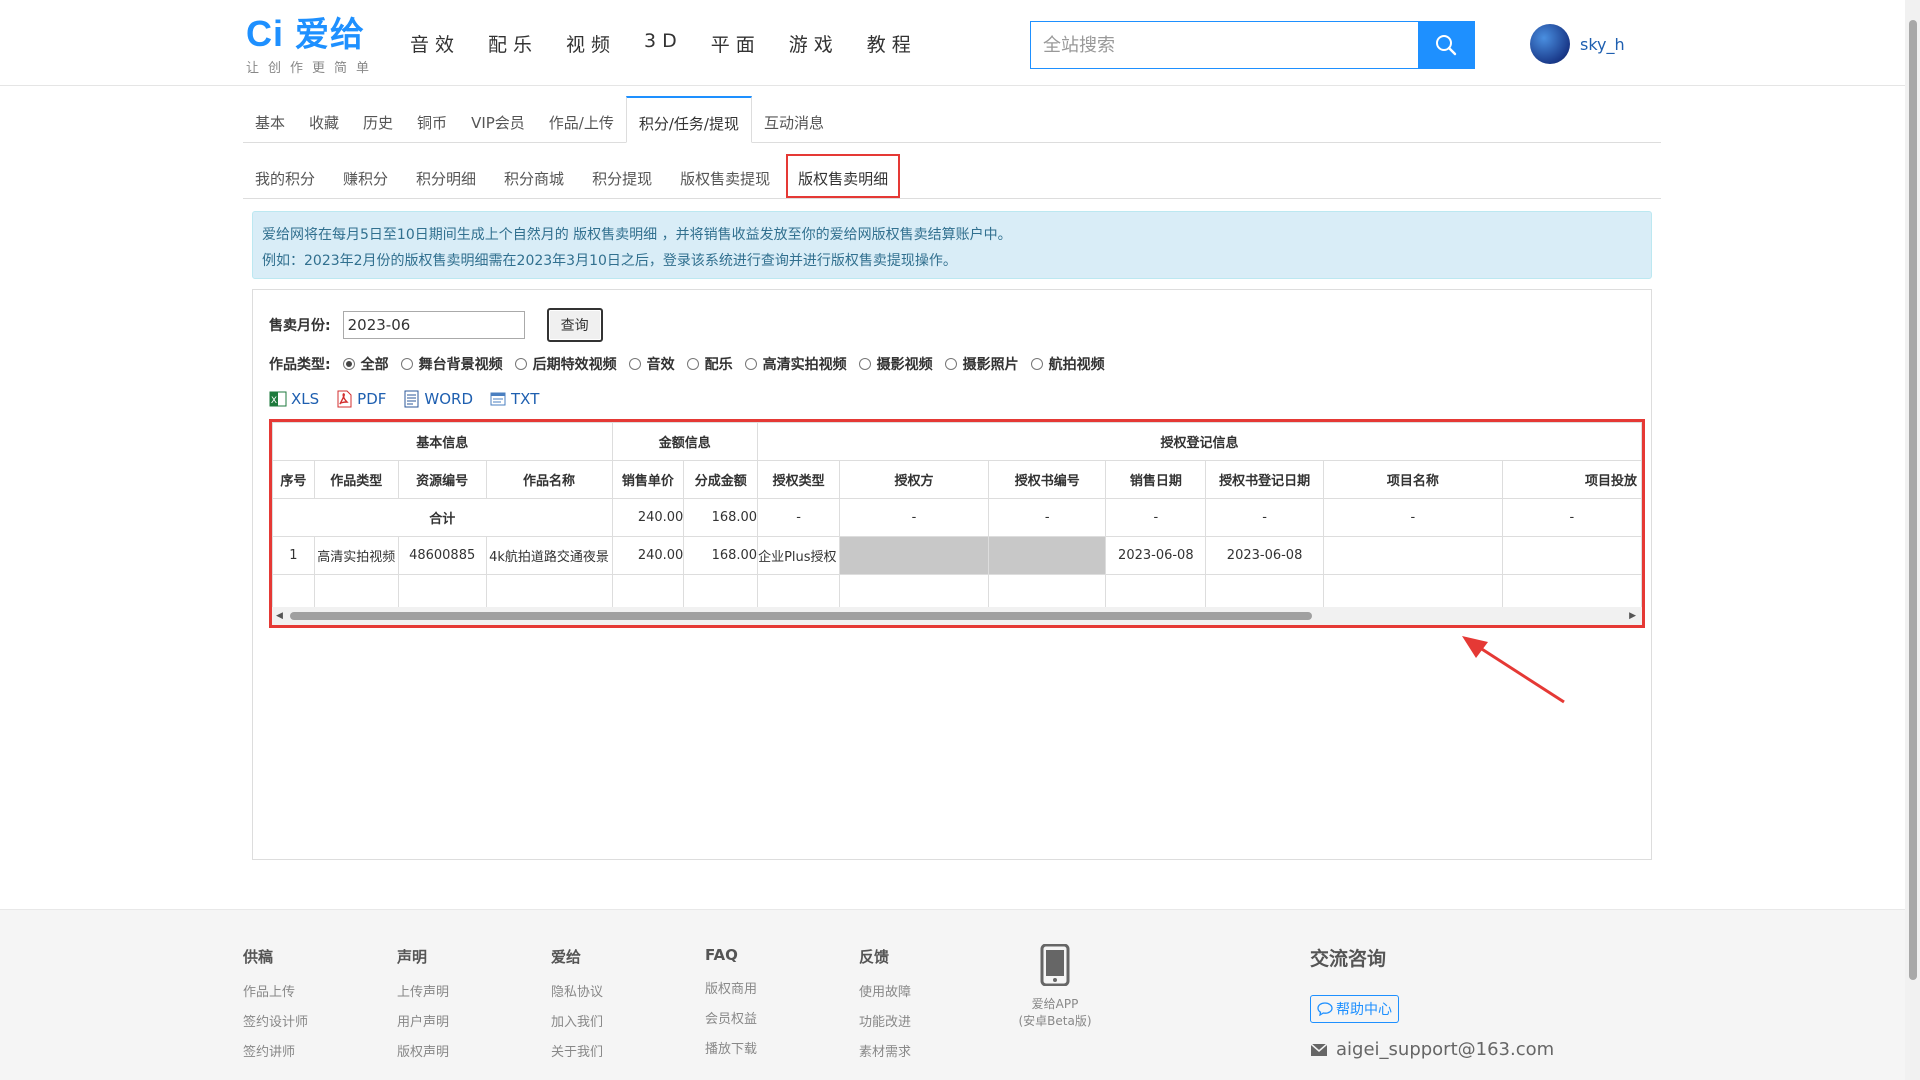 The height and width of the screenshot is (1080, 1920). What do you see at coordinates (565, 364) in the screenshot?
I see `type-option-vfx-video: 后期特效视频` at bounding box center [565, 364].